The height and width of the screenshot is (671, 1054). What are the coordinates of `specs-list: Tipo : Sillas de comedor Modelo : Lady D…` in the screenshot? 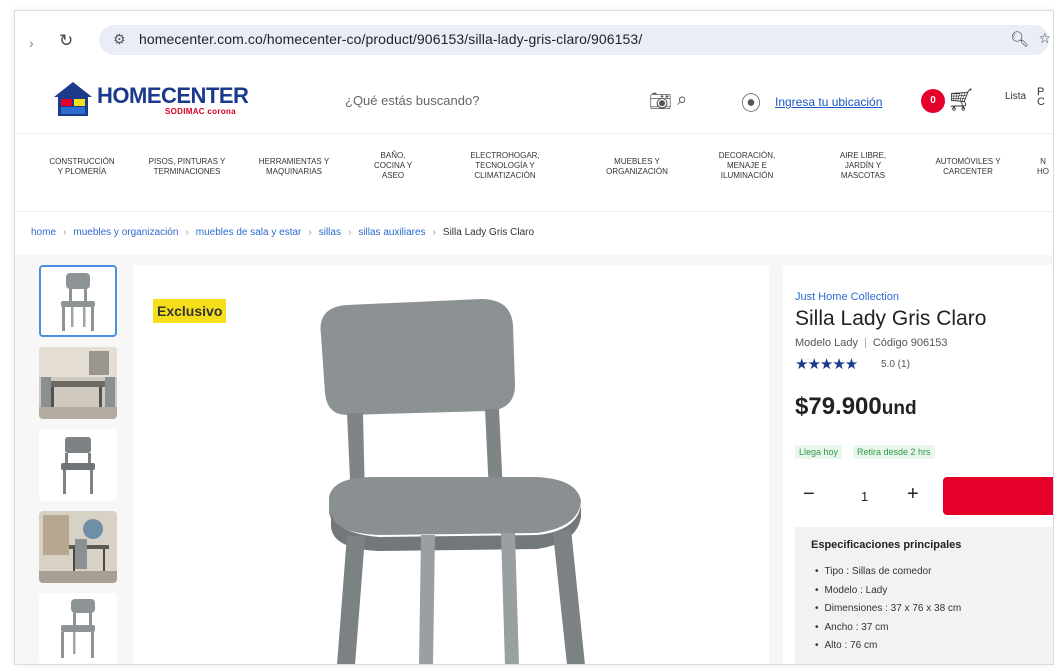 It's located at (888, 609).